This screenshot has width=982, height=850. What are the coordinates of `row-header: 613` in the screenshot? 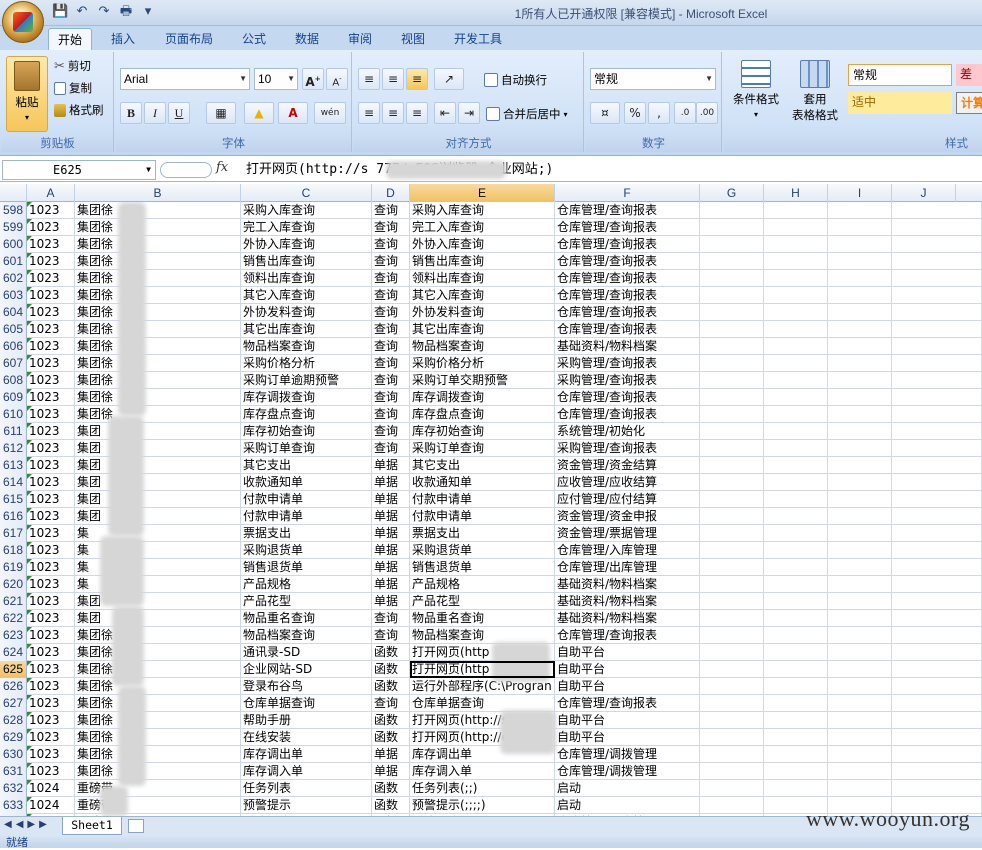 It's located at (13, 465).